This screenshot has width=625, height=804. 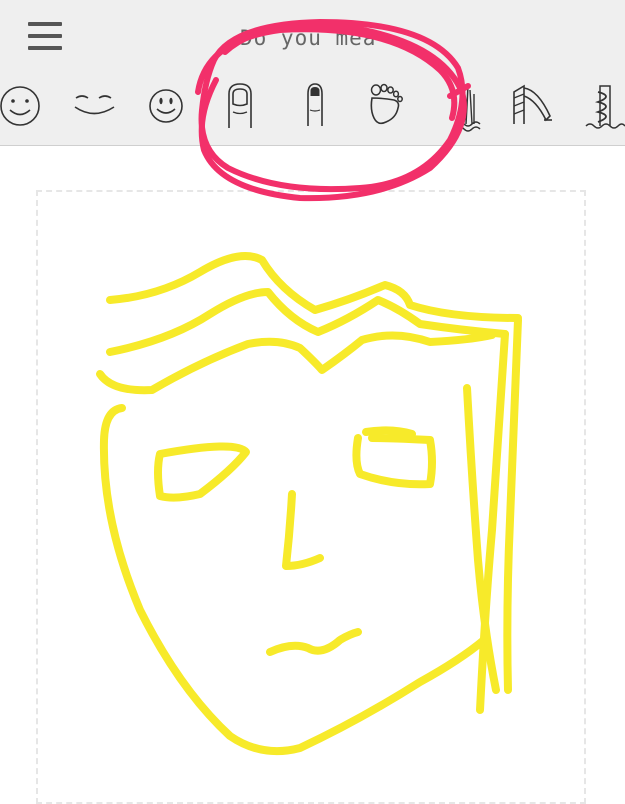 I want to click on left-eye-stroke, so click(x=202, y=472).